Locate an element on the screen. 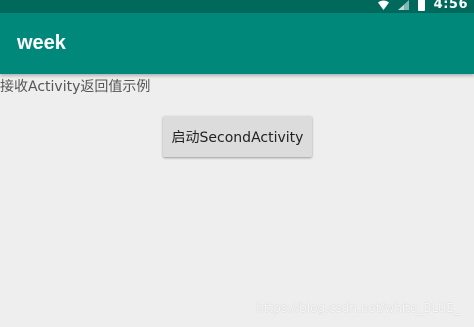 The height and width of the screenshot is (327, 474). status-bar: 4:56 is located at coordinates (237, 6).